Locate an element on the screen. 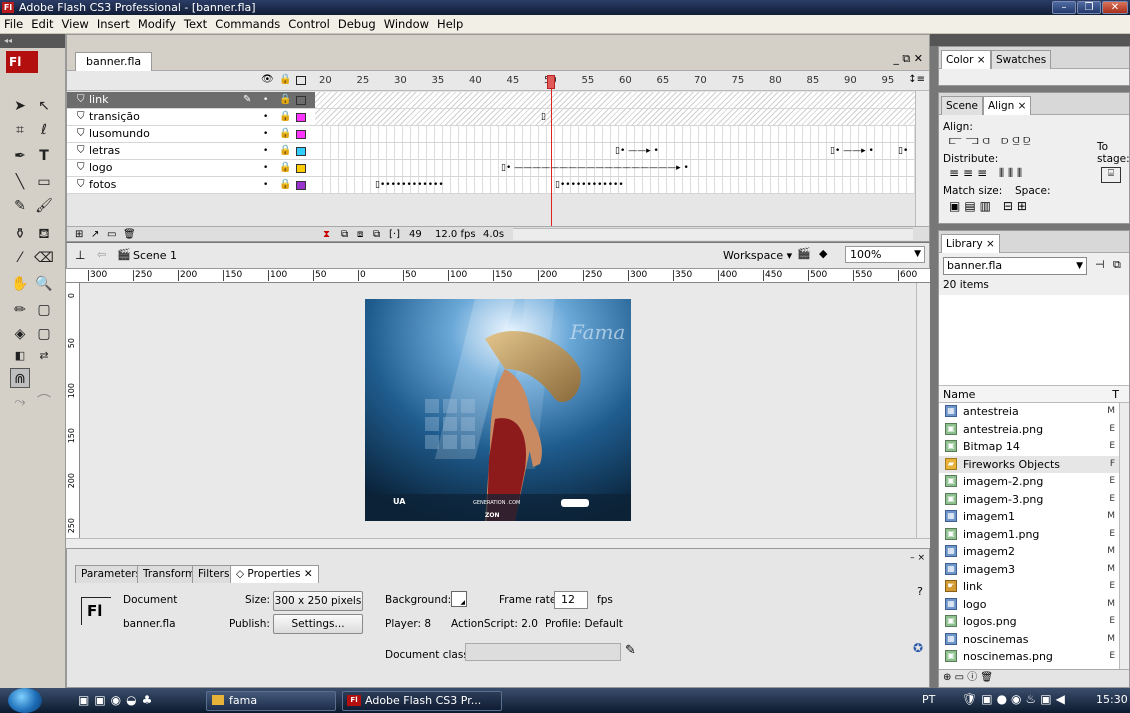  tab-swatches: Swatches is located at coordinates (1021, 59).